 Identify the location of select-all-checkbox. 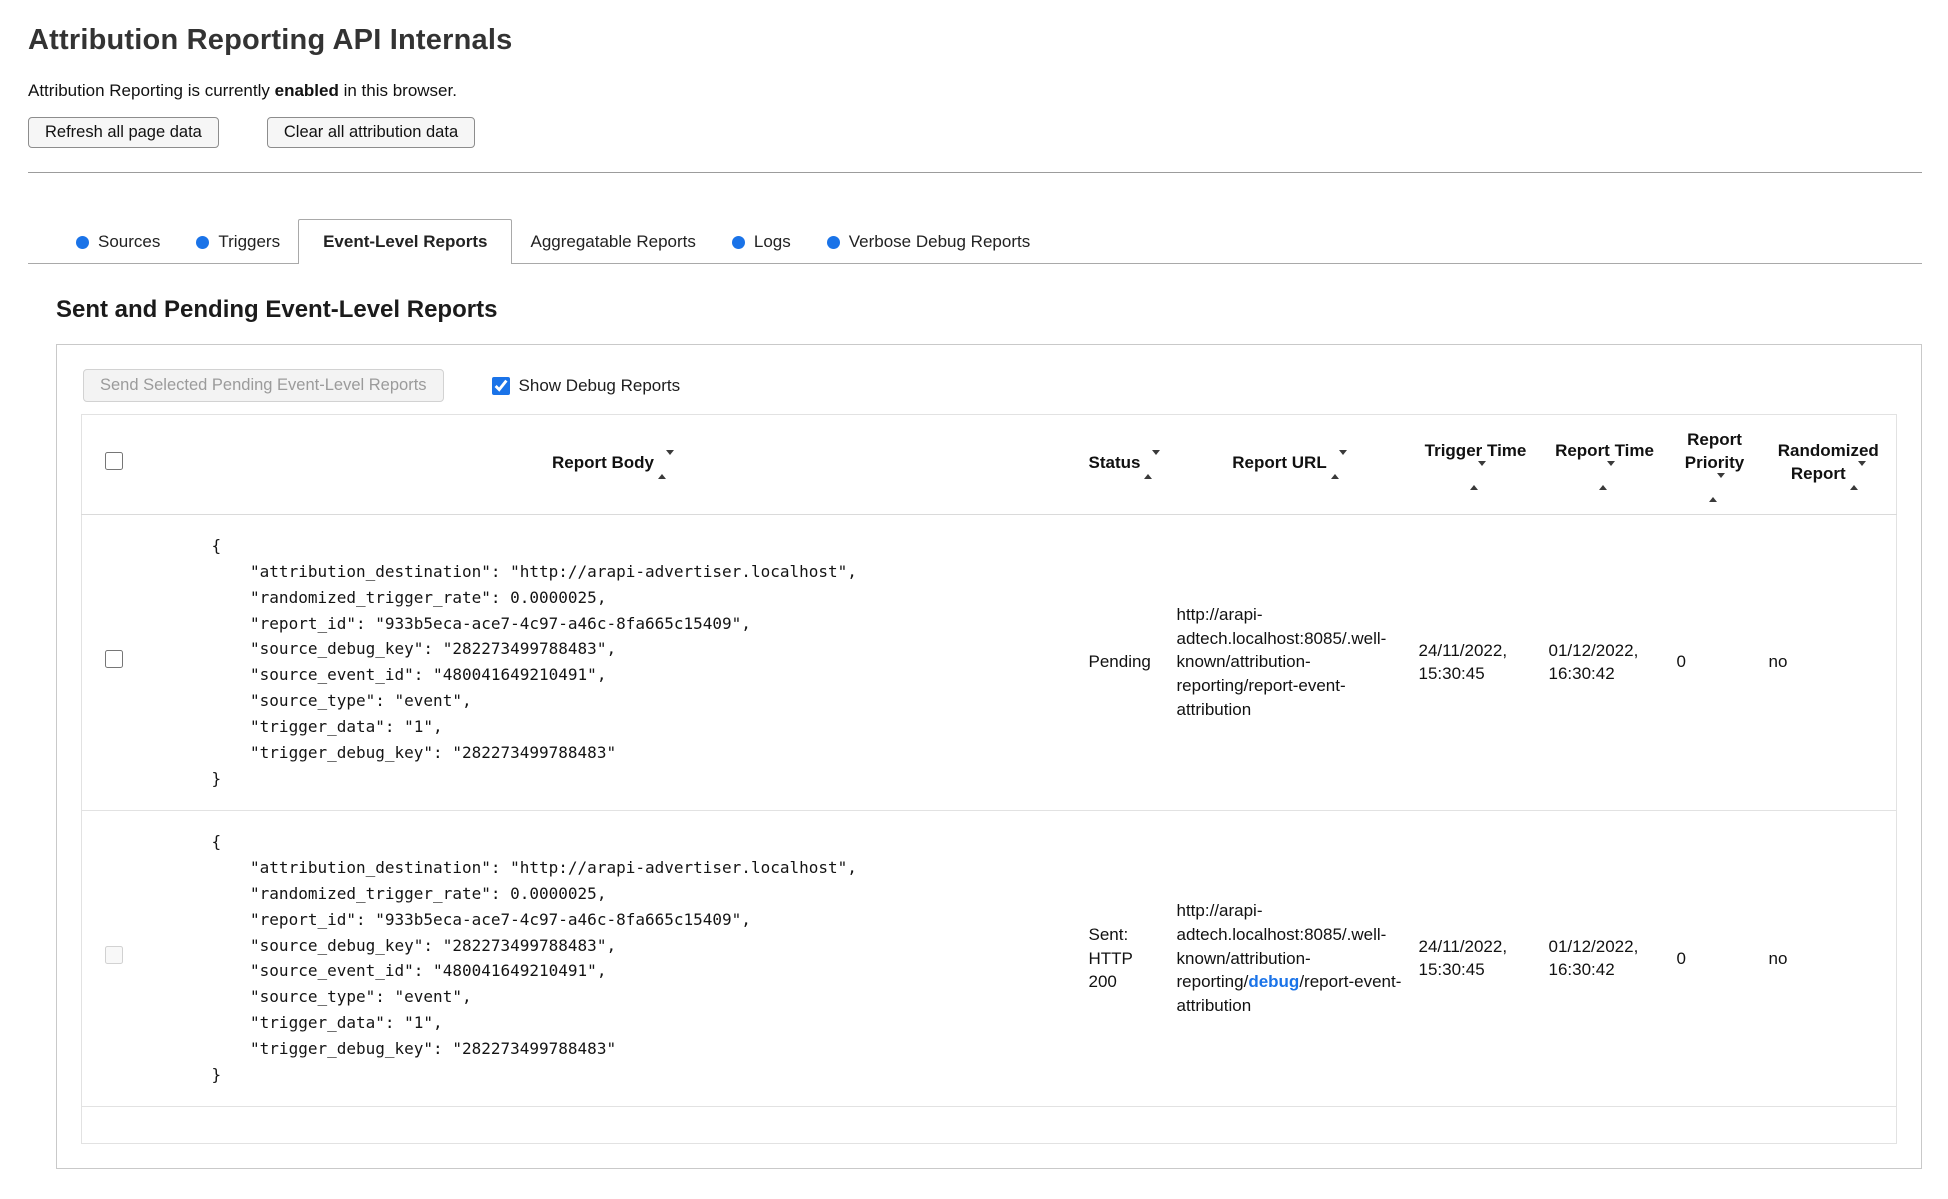
(113, 460).